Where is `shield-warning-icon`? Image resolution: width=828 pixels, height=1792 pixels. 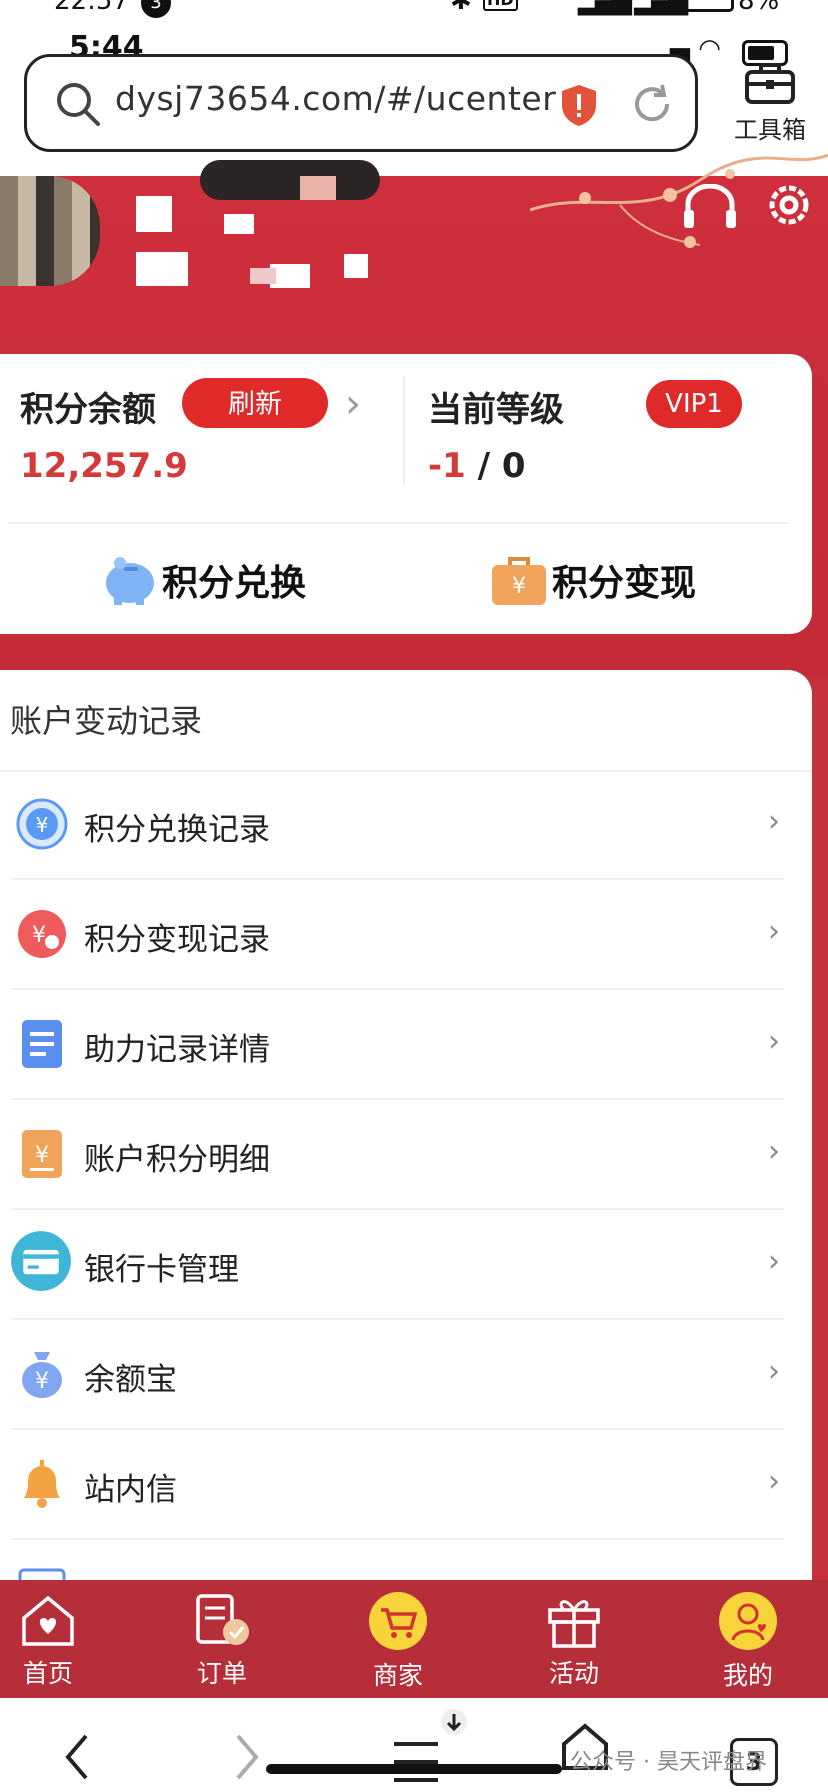
shield-warning-icon is located at coordinates (579, 105).